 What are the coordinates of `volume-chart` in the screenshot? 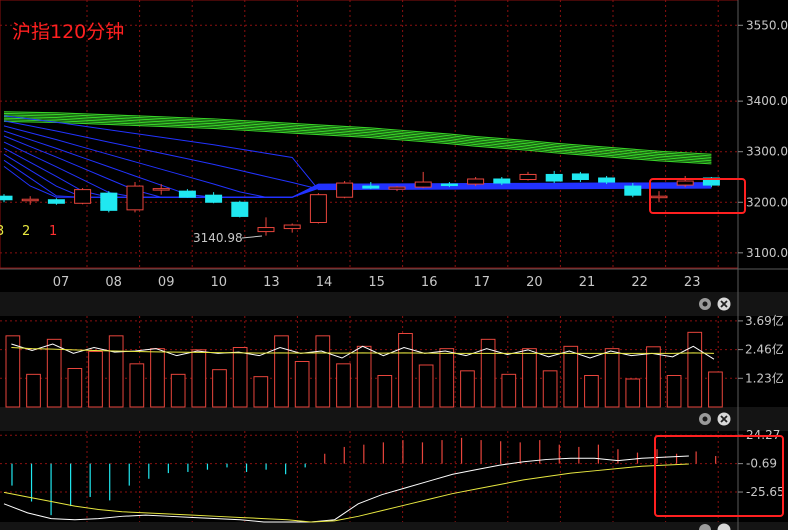 It's located at (364, 369).